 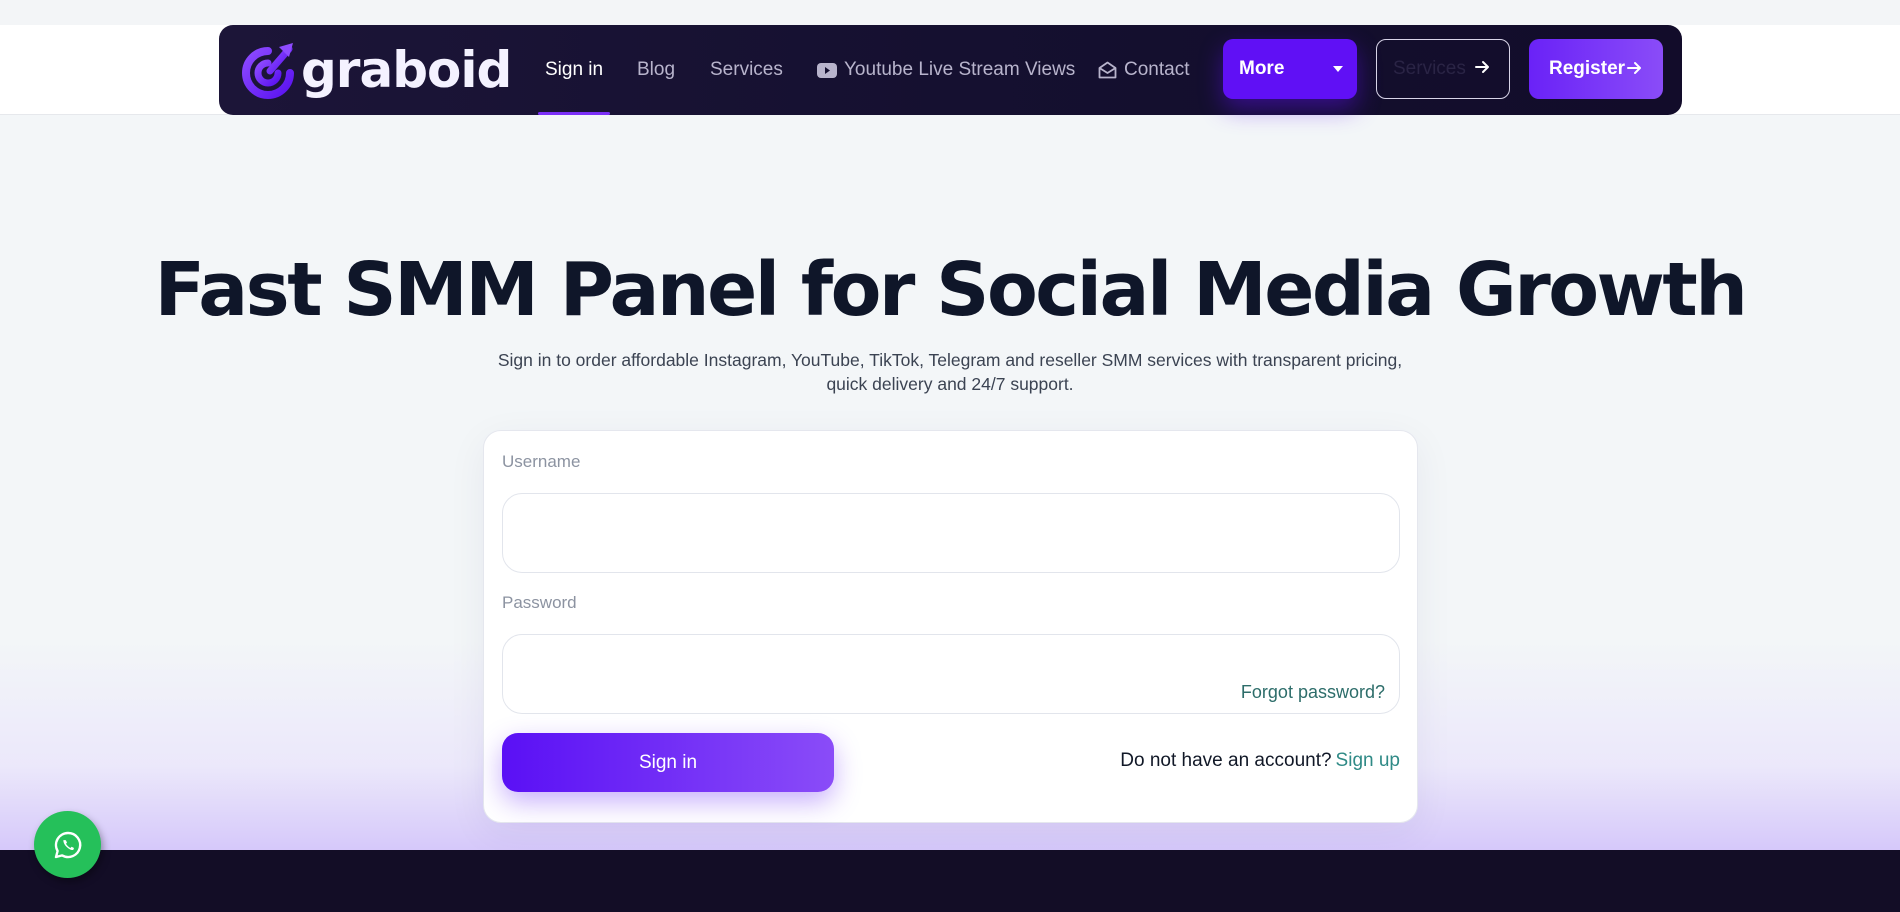 I want to click on signup-prompt: Do not have an account? Sign up, so click(x=1260, y=761).